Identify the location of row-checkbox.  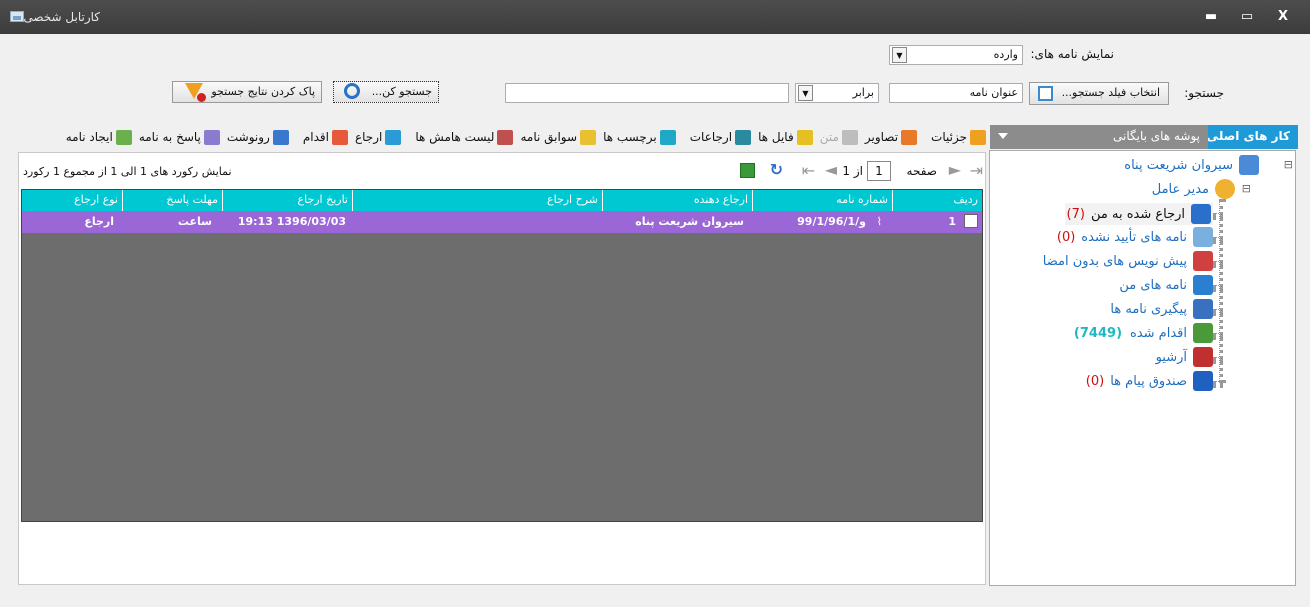
(971, 221).